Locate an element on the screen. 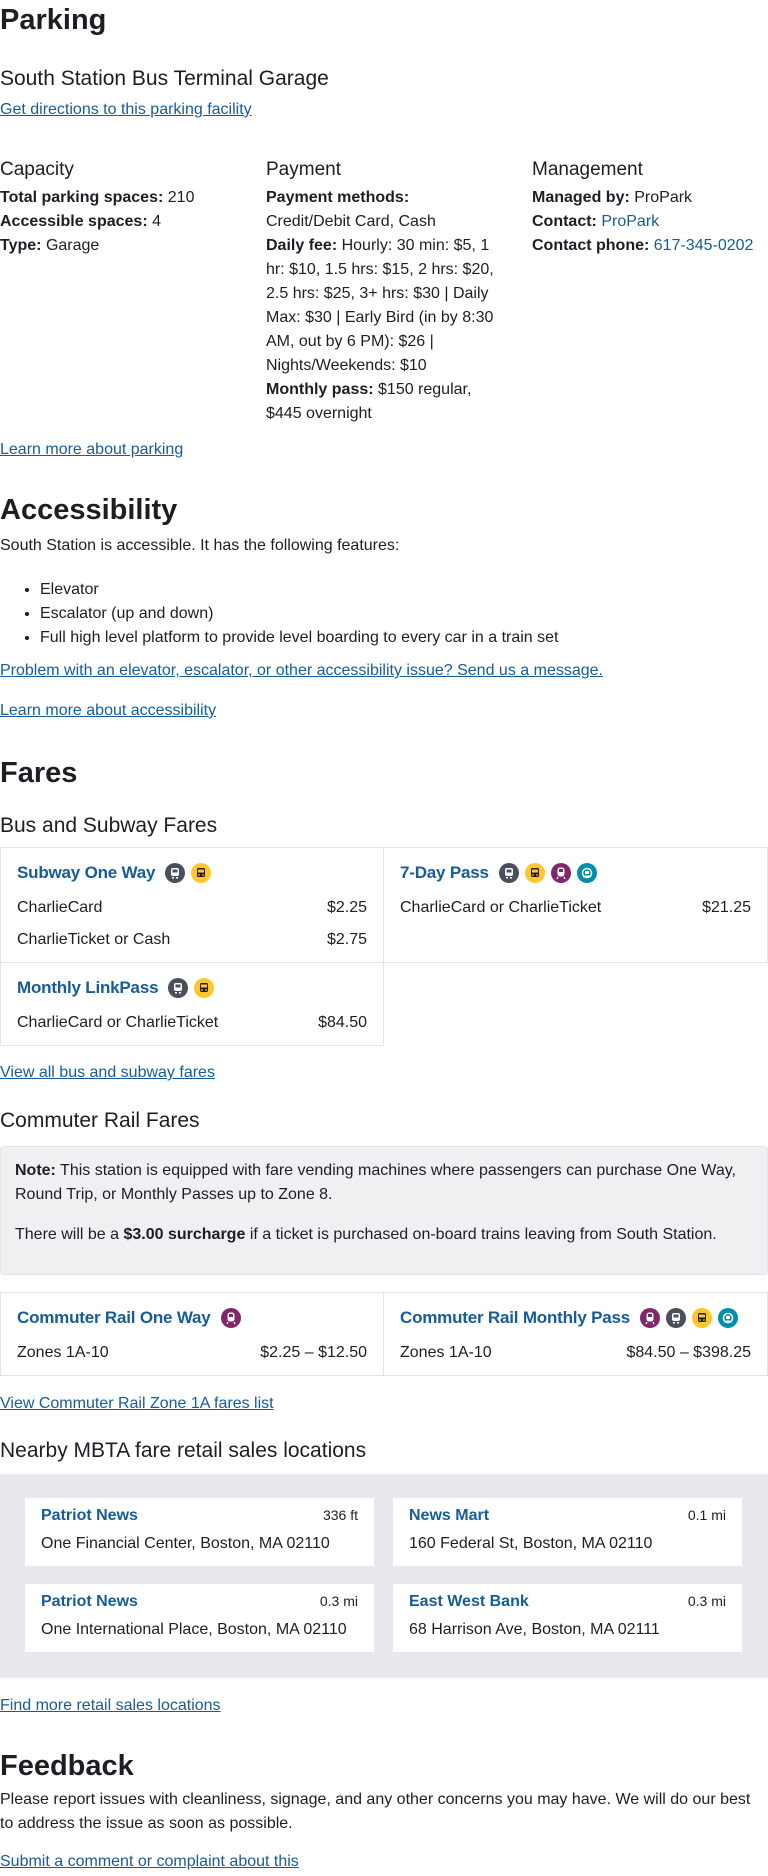 The height and width of the screenshot is (1876, 768). total-spaces-label: Total parking spaces: is located at coordinates (82, 197).